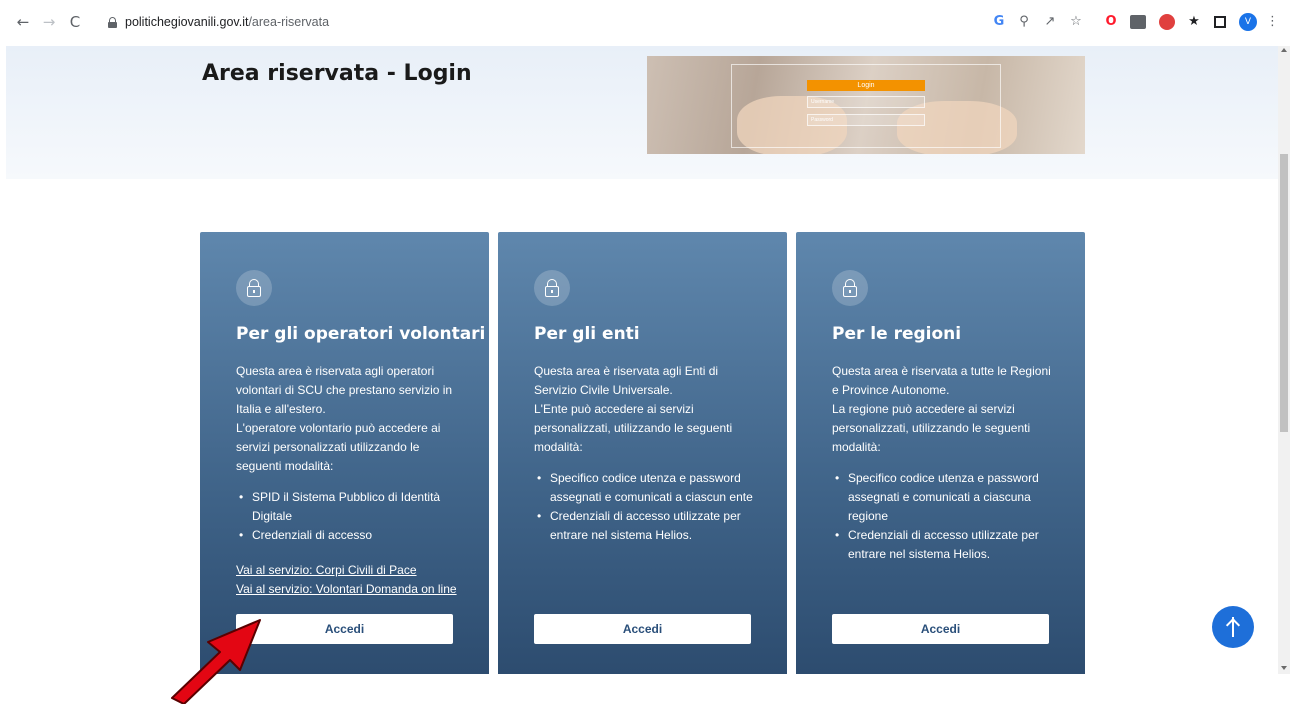 The height and width of the screenshot is (704, 1290). Describe the element at coordinates (999, 22) in the screenshot. I see `google-icon: G` at that location.